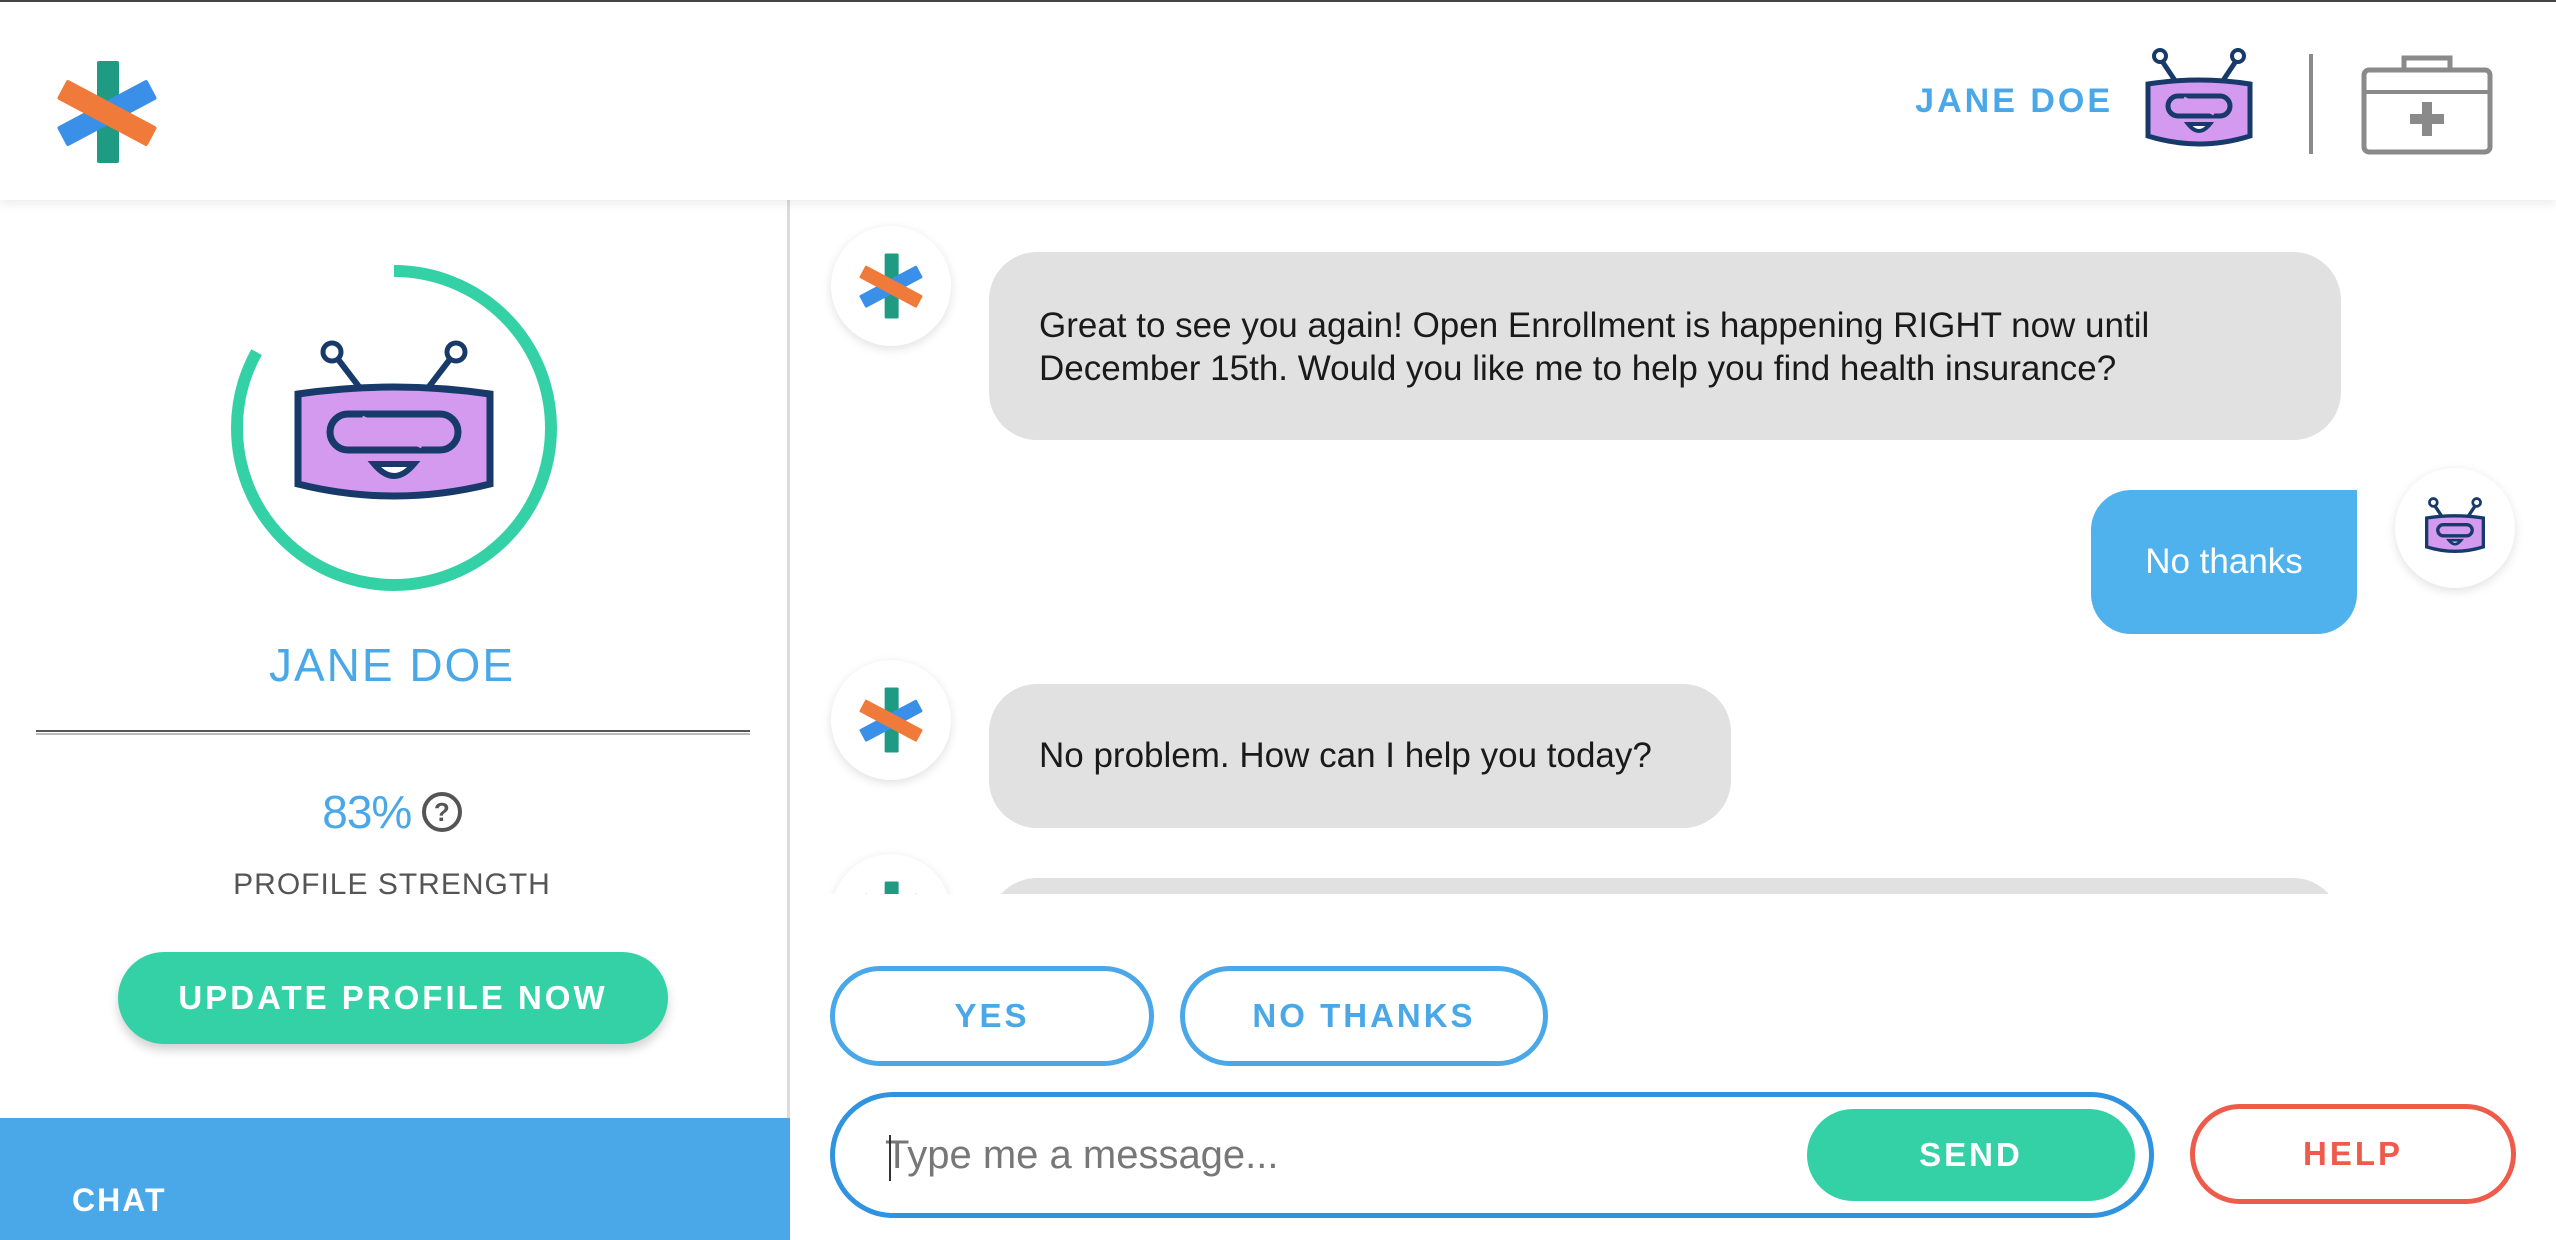 The width and height of the screenshot is (2556, 1240). Describe the element at coordinates (367, 812) in the screenshot. I see `profile-strength-value: 83%` at that location.